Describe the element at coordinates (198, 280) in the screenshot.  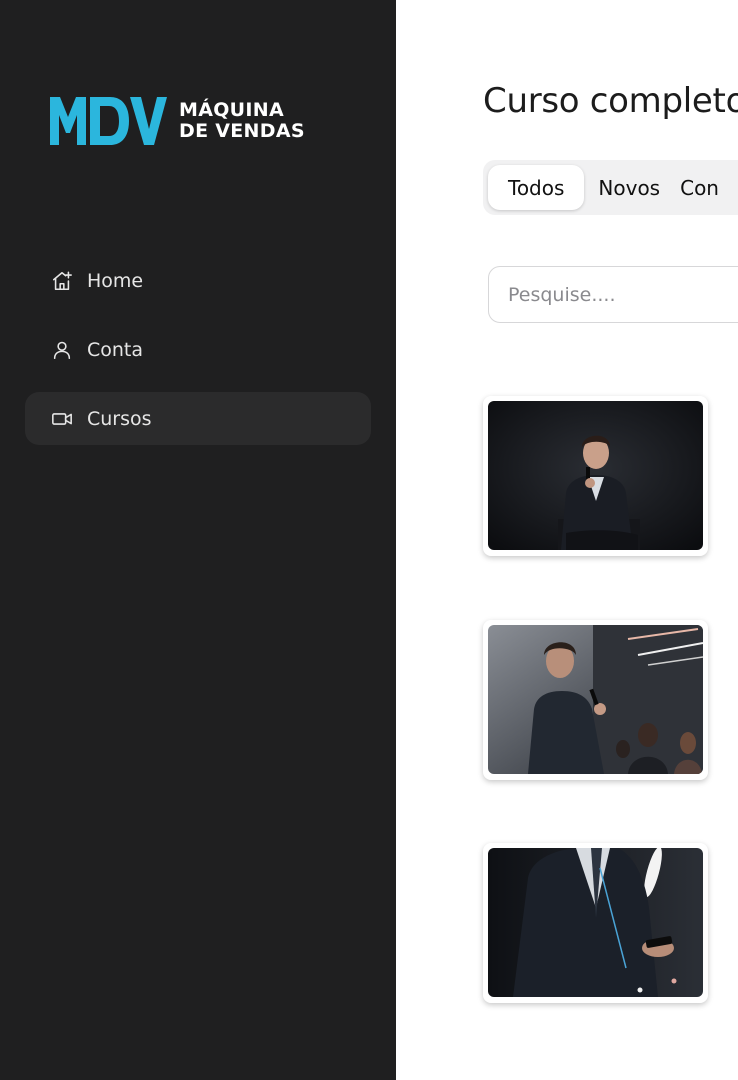
I see `sidebar-item-home: Home` at that location.